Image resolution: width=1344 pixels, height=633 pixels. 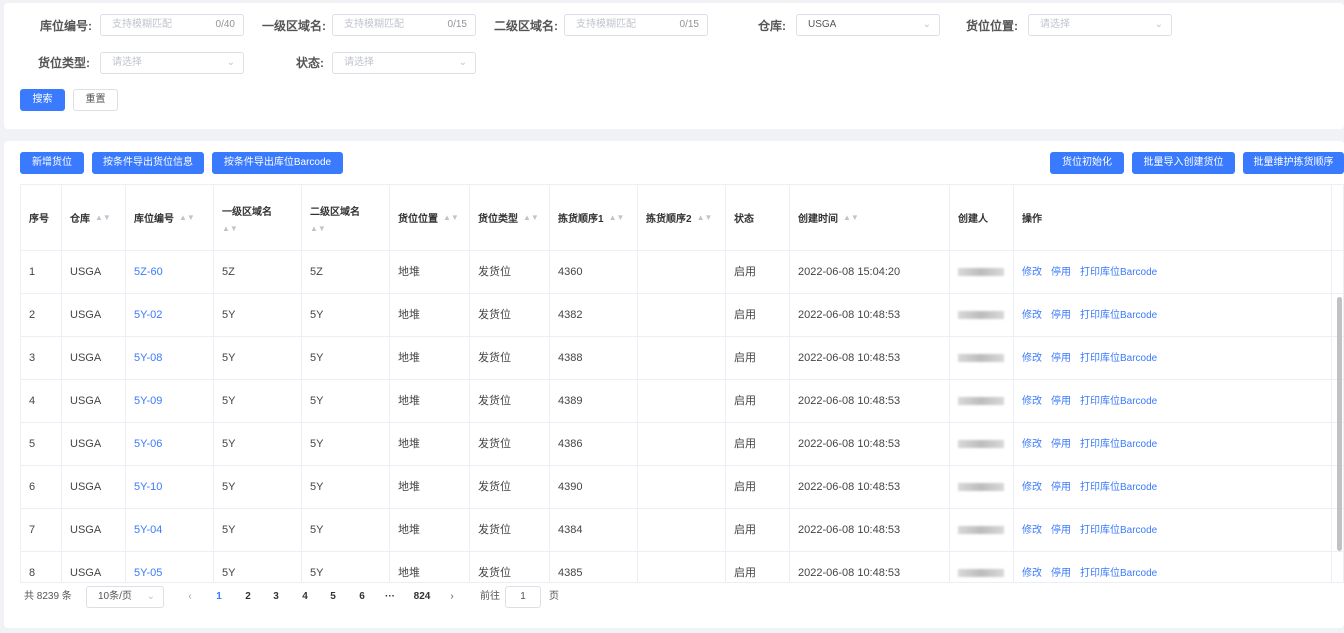 I want to click on header-order2: 拣货顺序2 ▲▼, so click(x=682, y=217).